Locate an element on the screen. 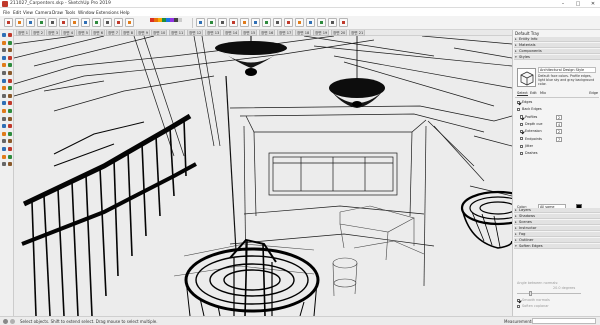 The height and width of the screenshot is (325, 600). tab-mix: Mix is located at coordinates (543, 93).